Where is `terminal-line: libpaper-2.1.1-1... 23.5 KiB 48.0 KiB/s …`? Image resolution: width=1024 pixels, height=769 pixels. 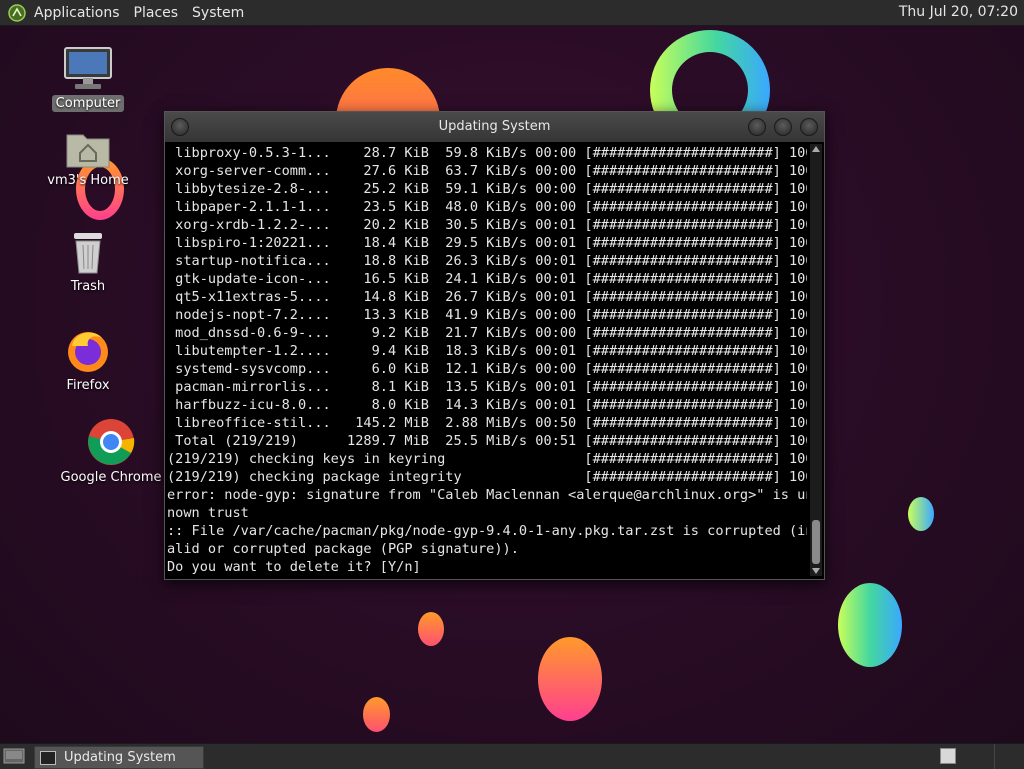 terminal-line: libpaper-2.1.1-1... 23.5 KiB 48.0 KiB/s … is located at coordinates (487, 207).